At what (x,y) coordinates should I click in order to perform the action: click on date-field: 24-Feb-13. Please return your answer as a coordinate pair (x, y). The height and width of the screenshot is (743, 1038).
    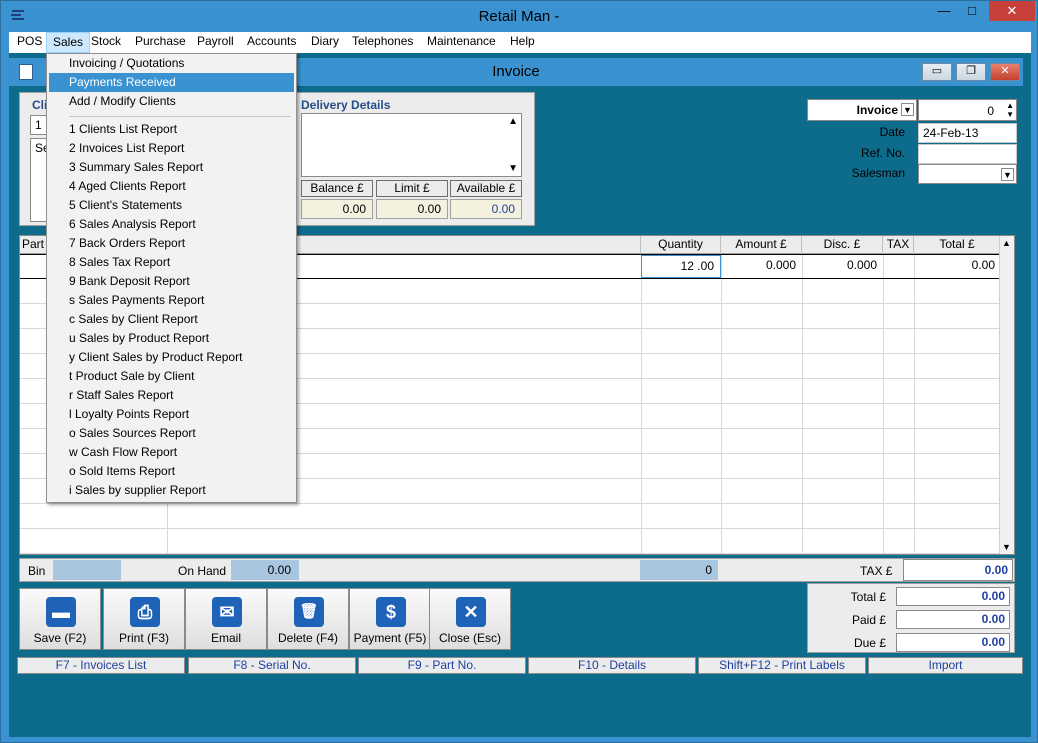
    Looking at the image, I should click on (967, 133).